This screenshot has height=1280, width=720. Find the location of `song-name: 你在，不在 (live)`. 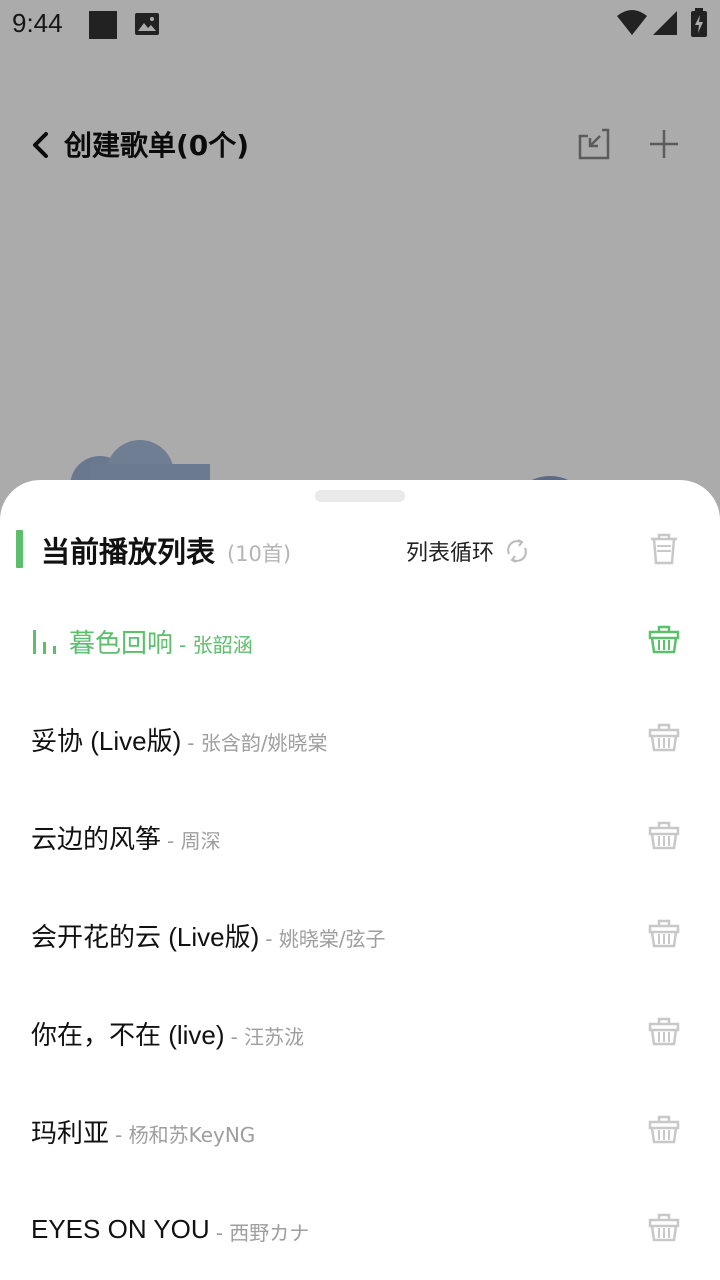

song-name: 你在，不在 (live) is located at coordinates (128, 1034).